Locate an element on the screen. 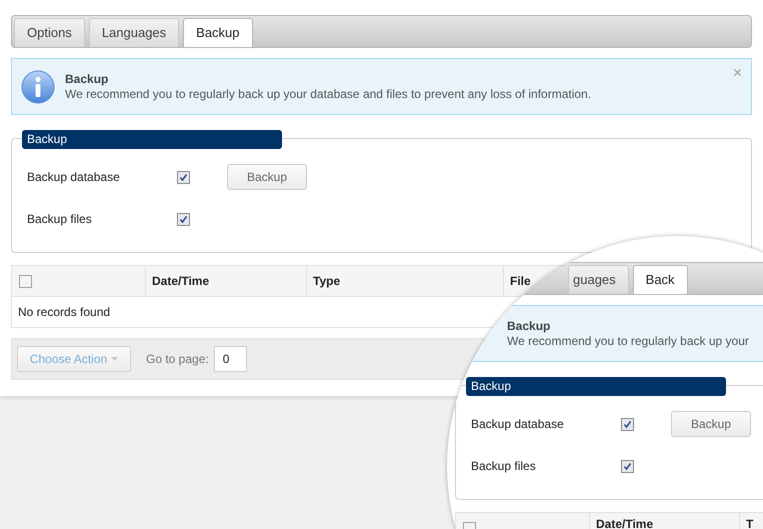 The height and width of the screenshot is (529, 763). caret-icon is located at coordinates (114, 359).